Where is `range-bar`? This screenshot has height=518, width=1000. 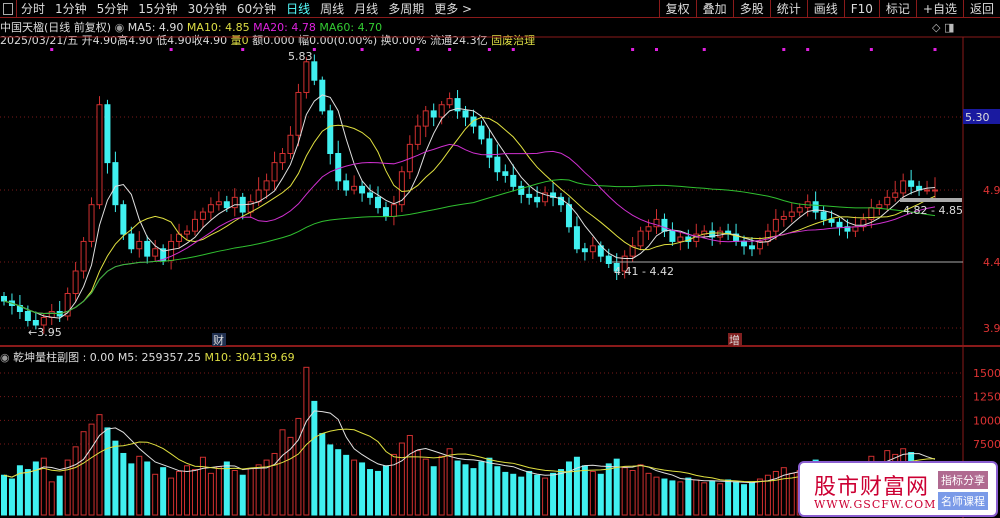 range-bar is located at coordinates (931, 200).